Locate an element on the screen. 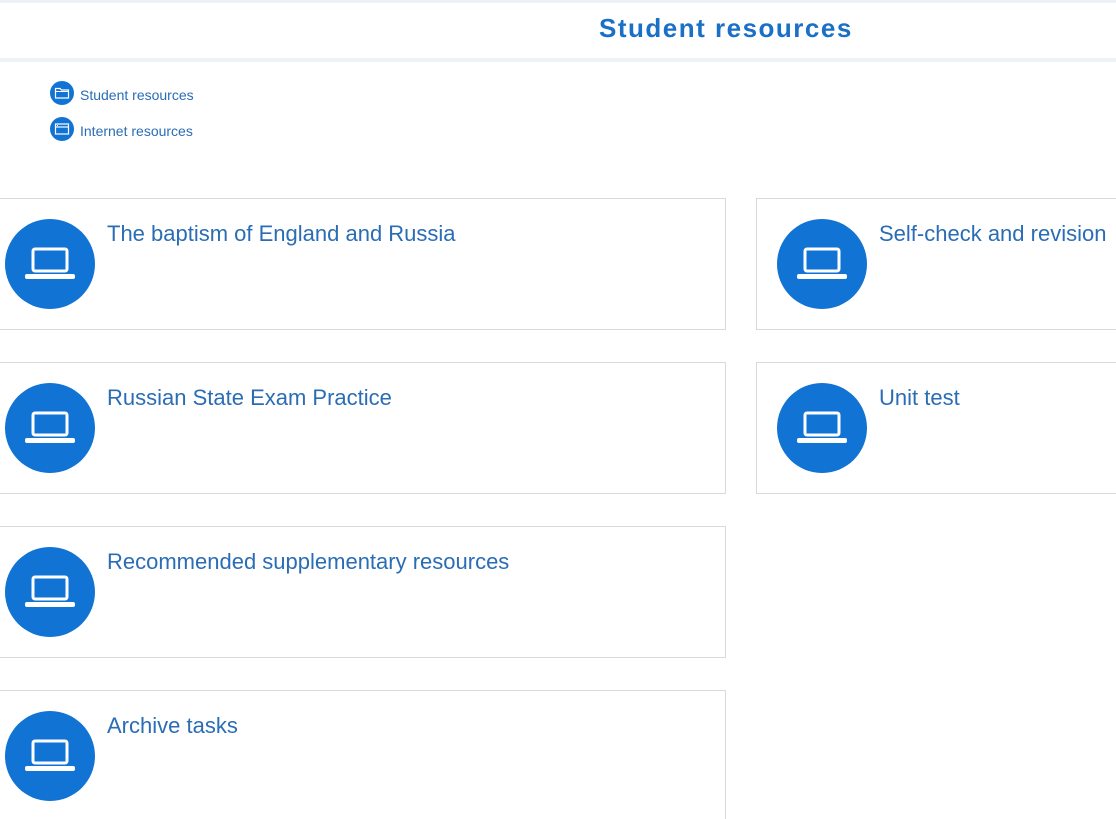 This screenshot has height=819, width=1116. resource-card-title: Recommended supplementary resources is located at coordinates (308, 562).